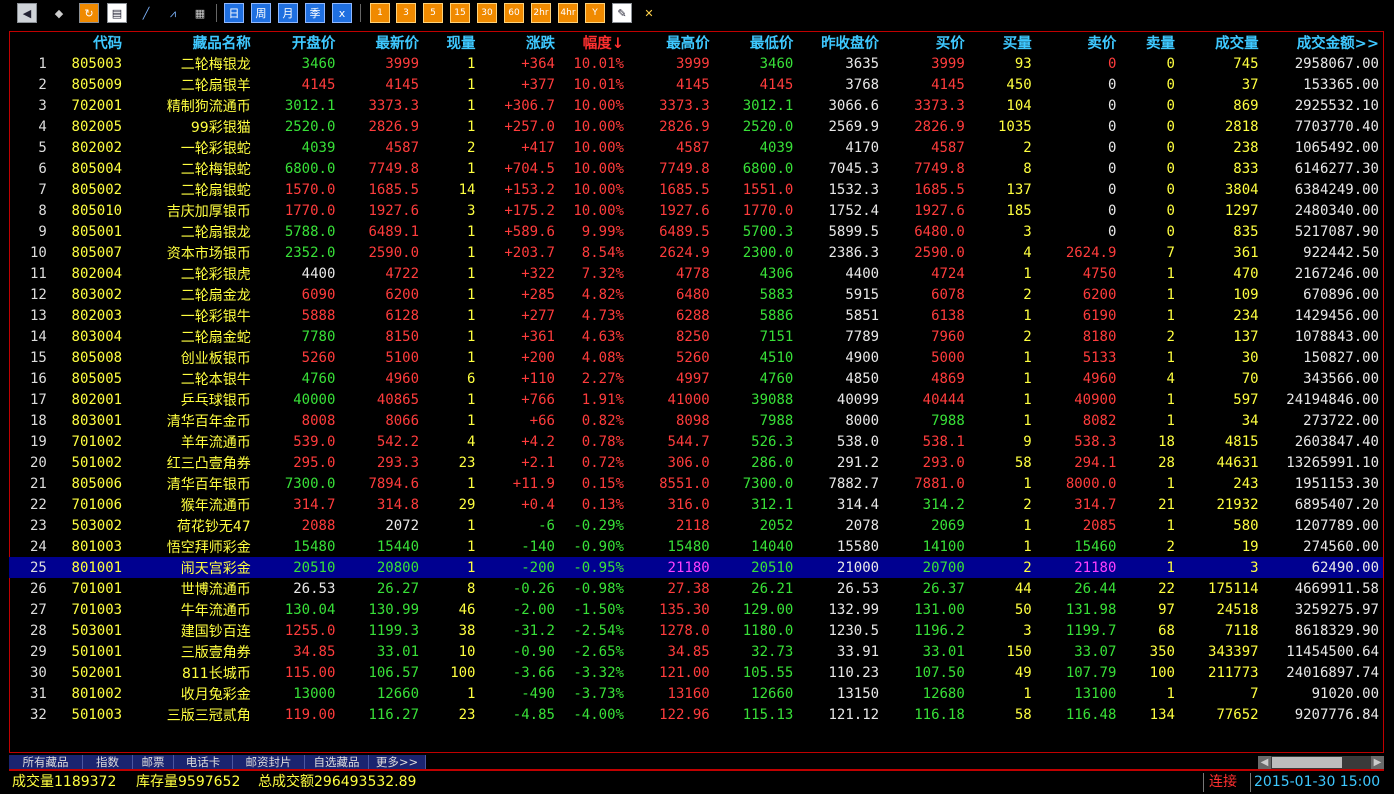 Image resolution: width=1394 pixels, height=794 pixels. Describe the element at coordinates (649, 13) in the screenshot. I see `tools-icon: ✕` at that location.